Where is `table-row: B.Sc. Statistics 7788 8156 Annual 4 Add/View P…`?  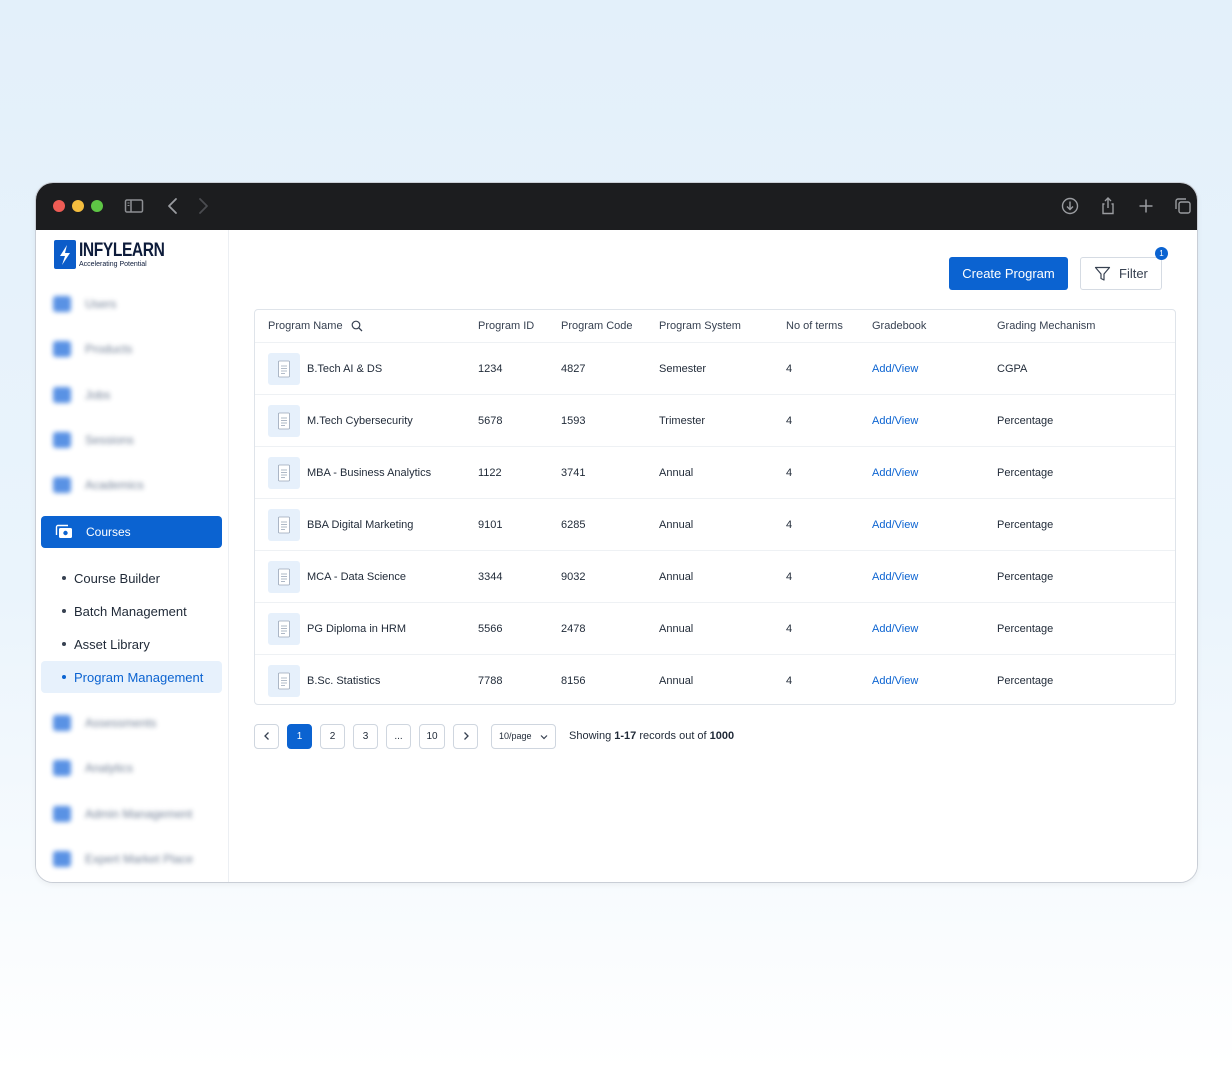 table-row: B.Sc. Statistics 7788 8156 Annual 4 Add/View P… is located at coordinates (715, 679).